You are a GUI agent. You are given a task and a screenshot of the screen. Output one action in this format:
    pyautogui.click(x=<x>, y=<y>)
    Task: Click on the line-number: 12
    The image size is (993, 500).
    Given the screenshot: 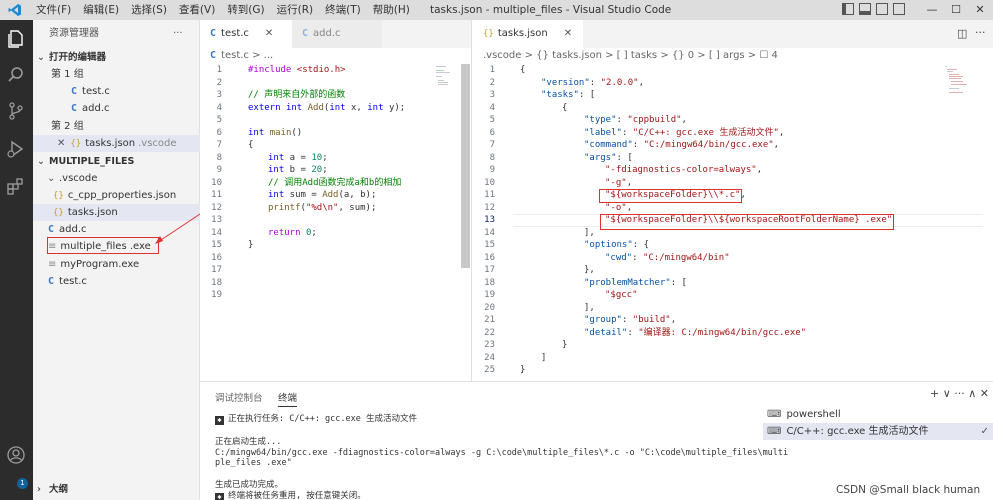 What is the action you would take?
    pyautogui.click(x=489, y=207)
    